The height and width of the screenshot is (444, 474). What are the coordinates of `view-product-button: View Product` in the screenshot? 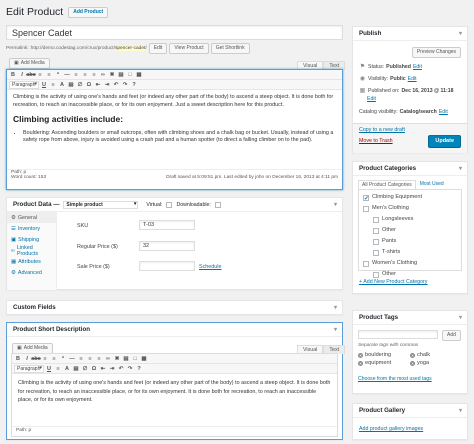 It's located at (189, 48).